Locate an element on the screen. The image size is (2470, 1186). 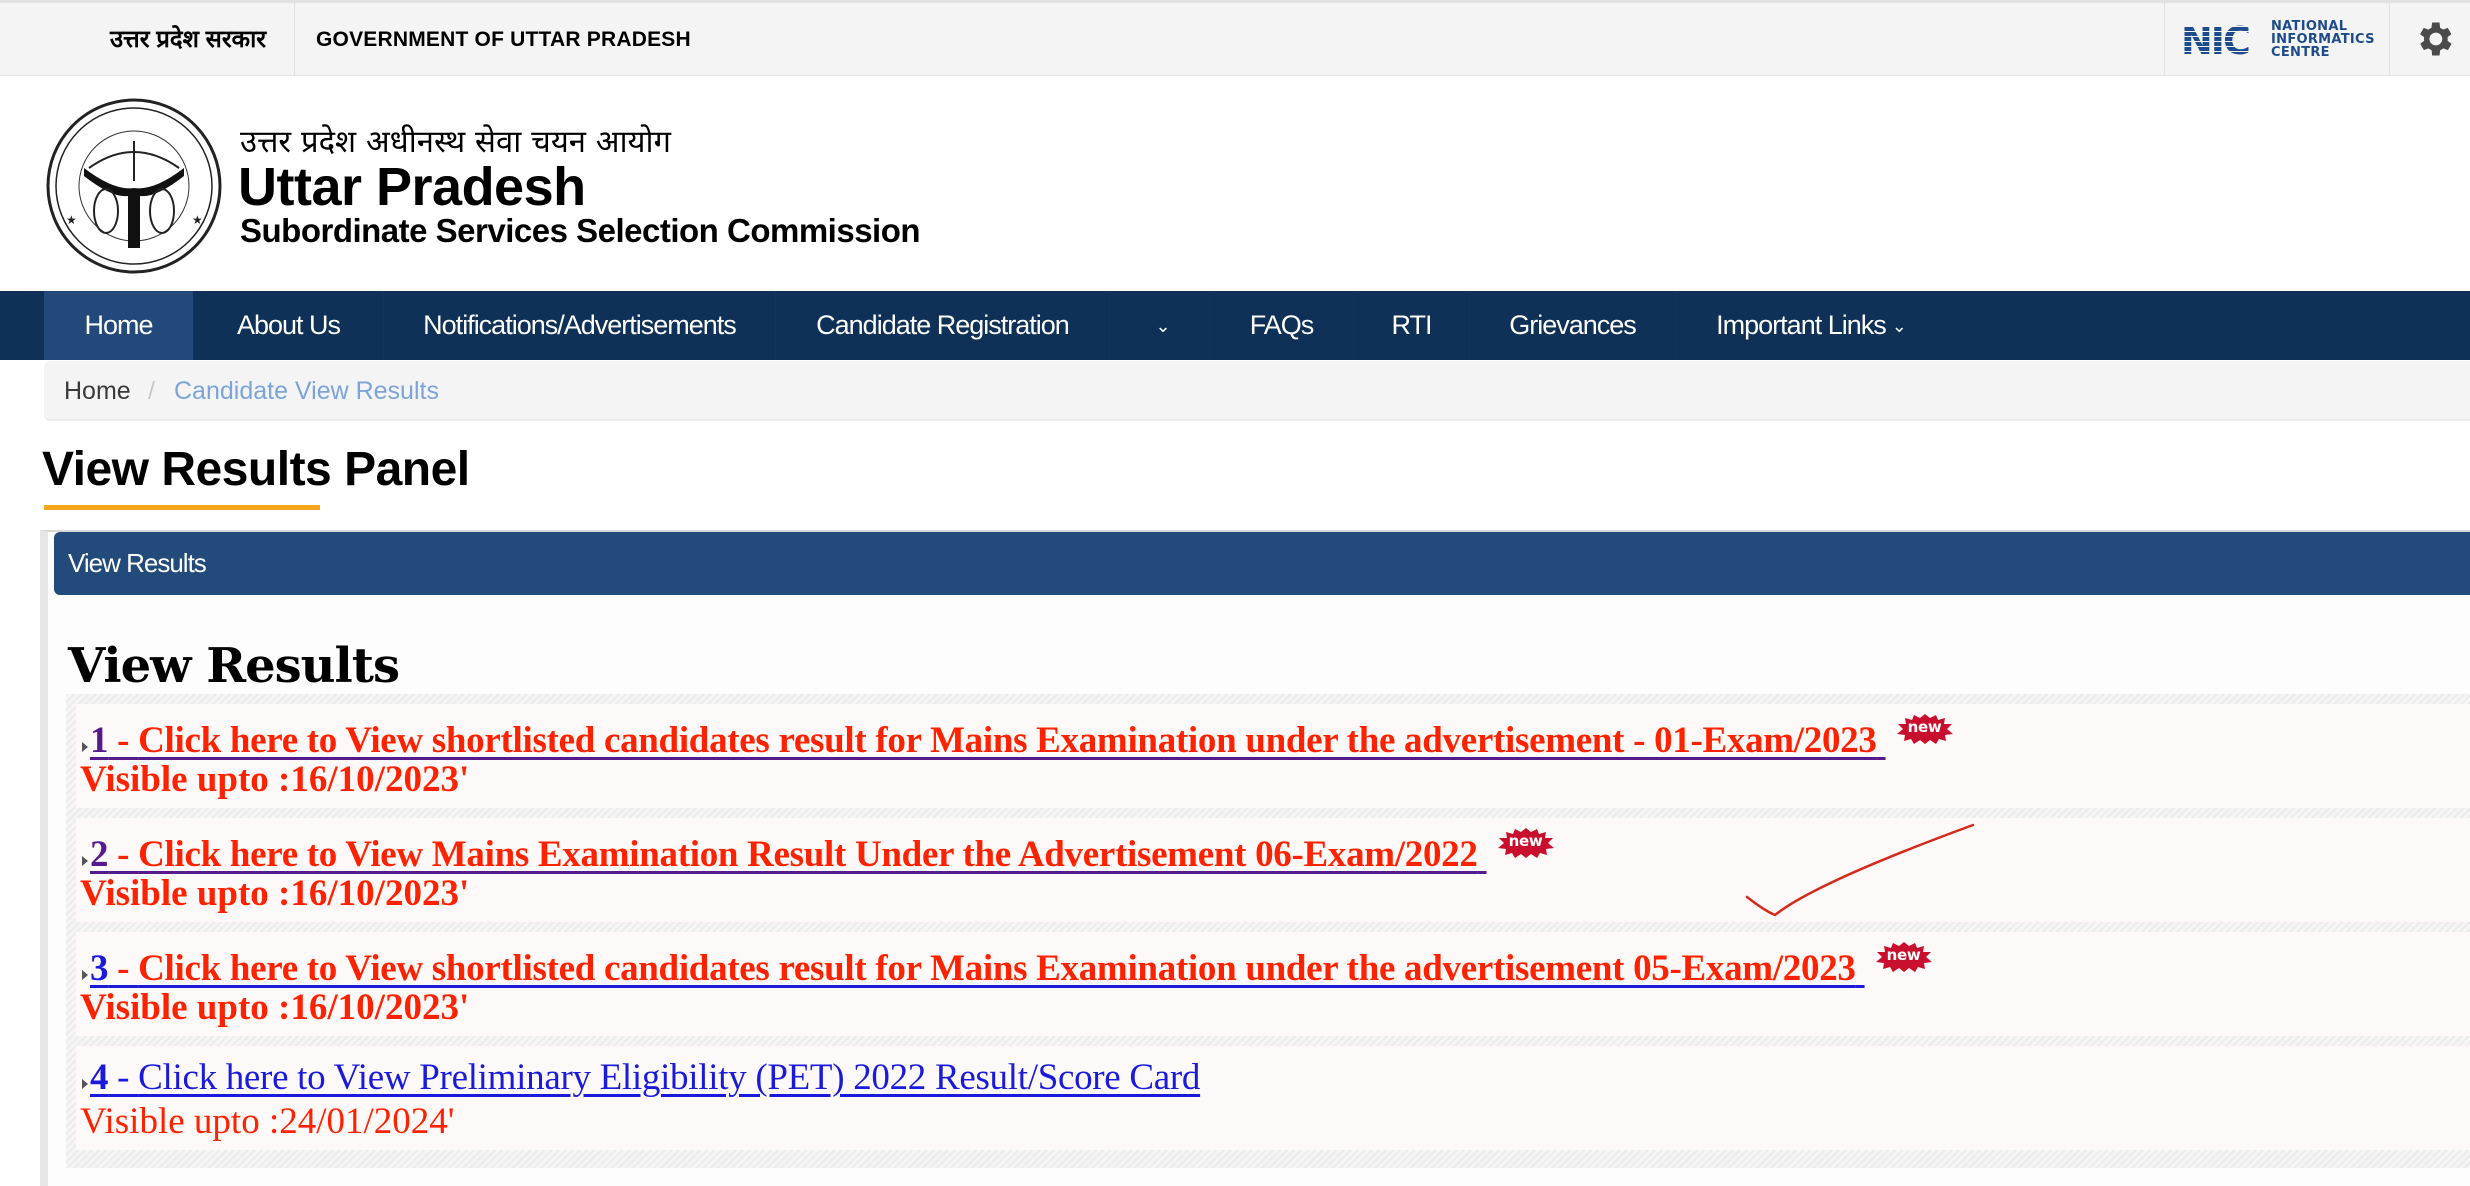
title-underline is located at coordinates (182, 507).